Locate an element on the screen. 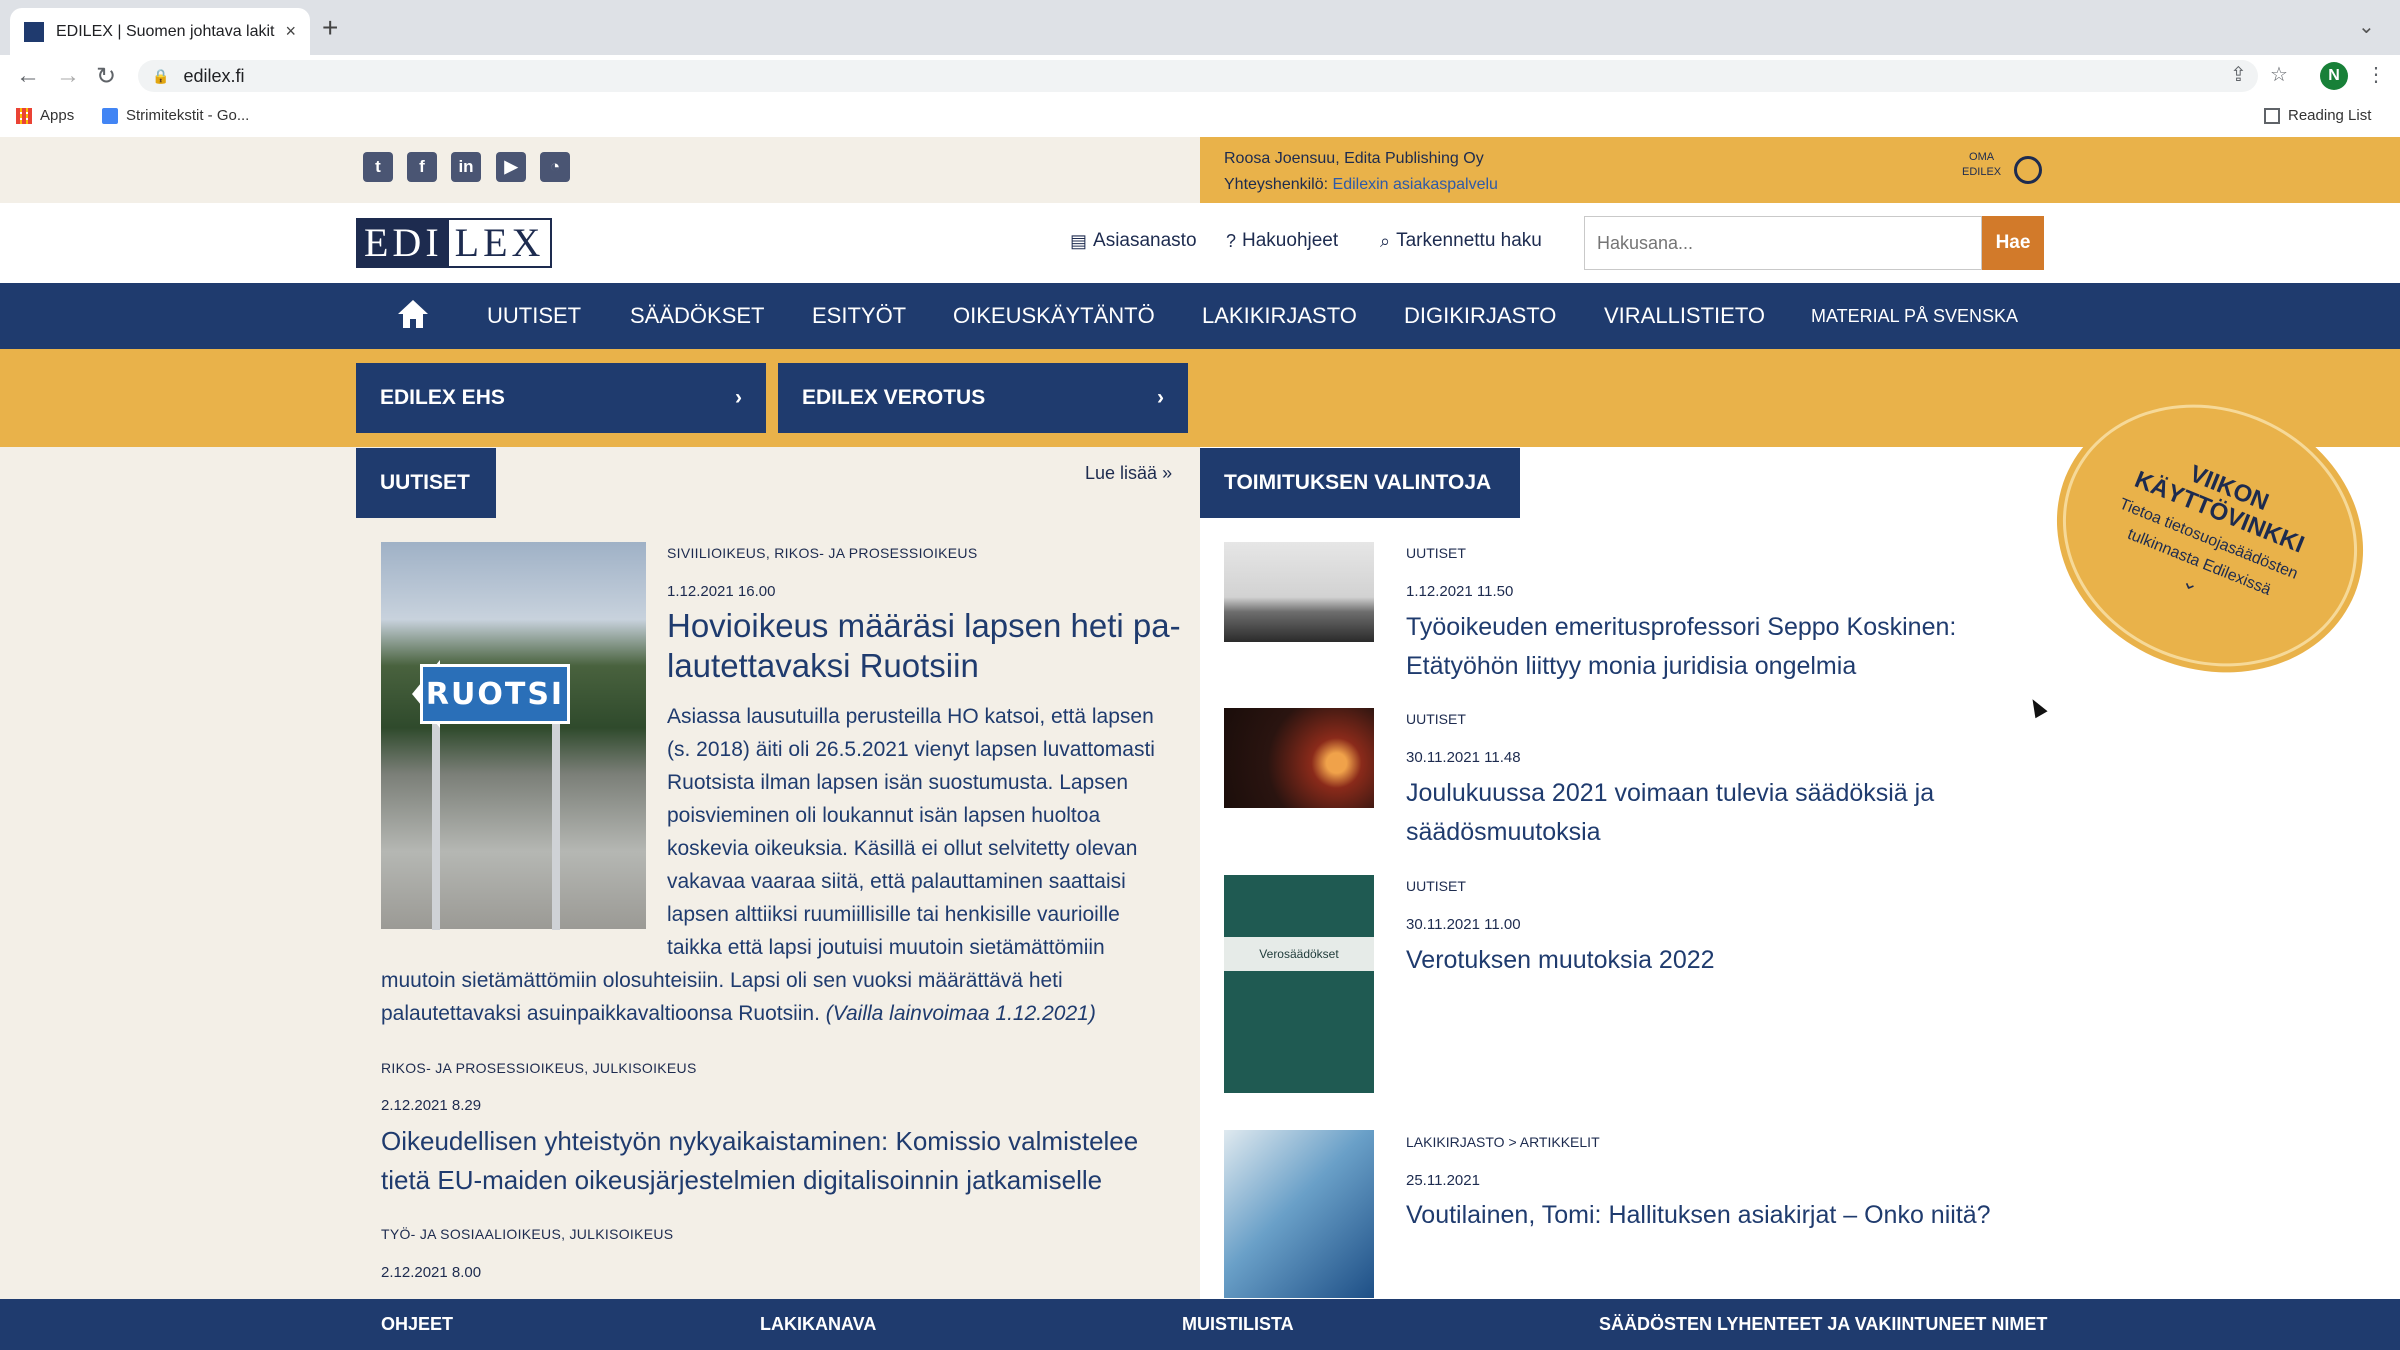 This screenshot has height=1350, width=2400. news-heading: UUTISET is located at coordinates (426, 483).